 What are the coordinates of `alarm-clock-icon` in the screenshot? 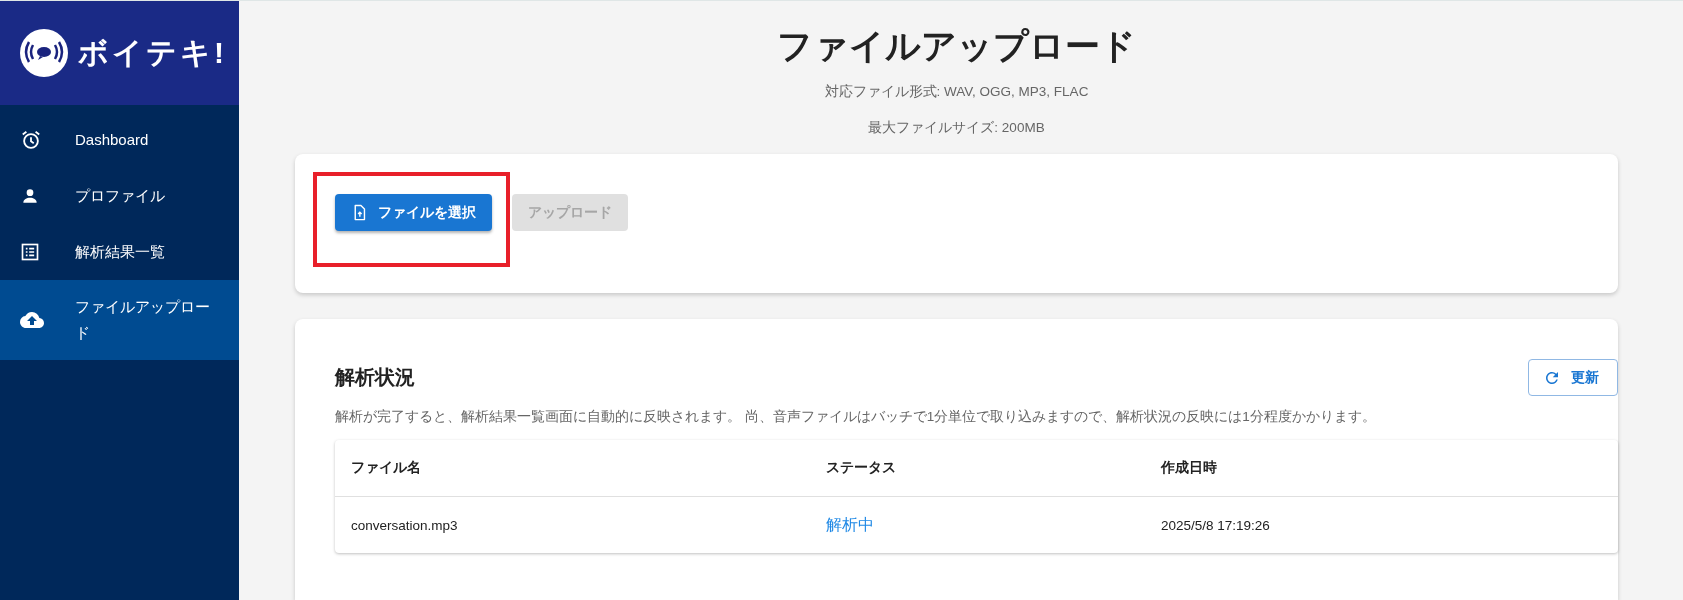 It's located at (31, 140).